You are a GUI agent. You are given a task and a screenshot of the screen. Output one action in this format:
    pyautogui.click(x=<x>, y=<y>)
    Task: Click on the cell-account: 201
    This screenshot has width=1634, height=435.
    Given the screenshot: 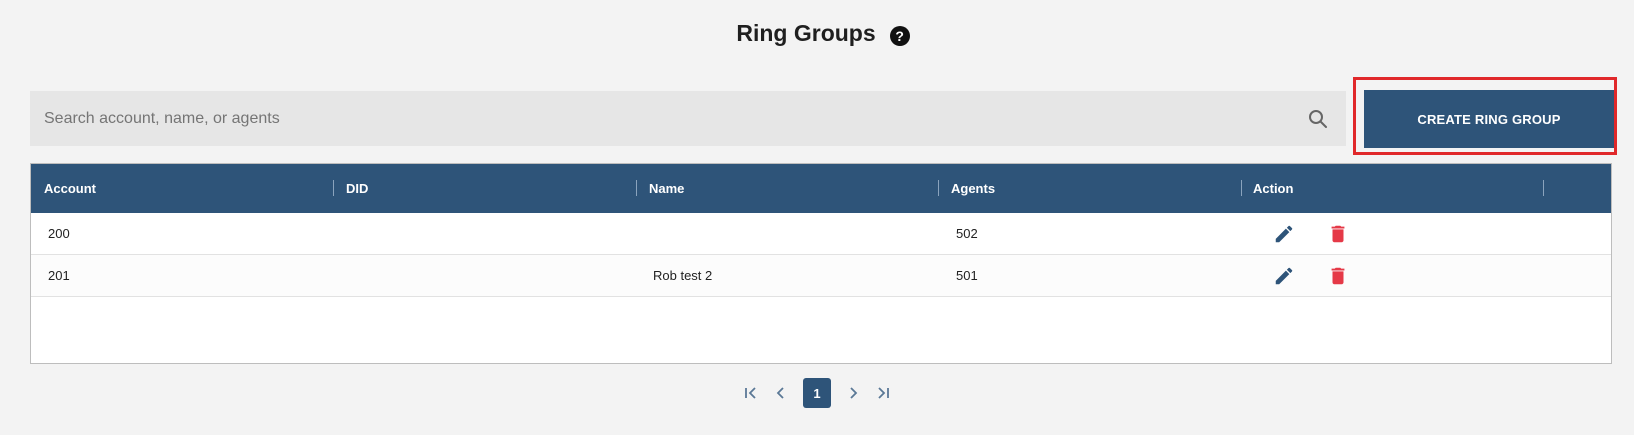 What is the action you would take?
    pyautogui.click(x=59, y=275)
    